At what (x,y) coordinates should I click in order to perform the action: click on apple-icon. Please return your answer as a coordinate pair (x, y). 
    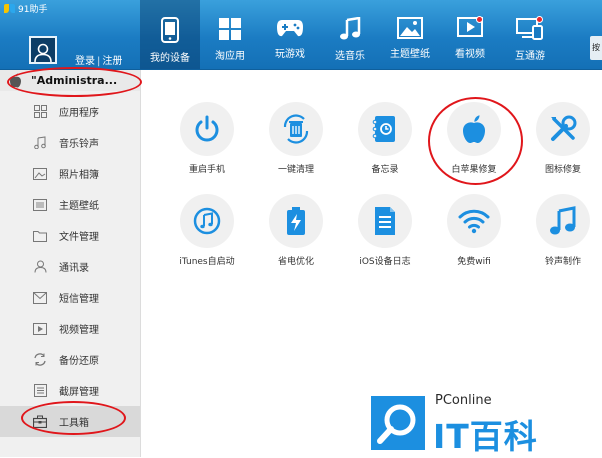
    Looking at the image, I should click on (474, 129).